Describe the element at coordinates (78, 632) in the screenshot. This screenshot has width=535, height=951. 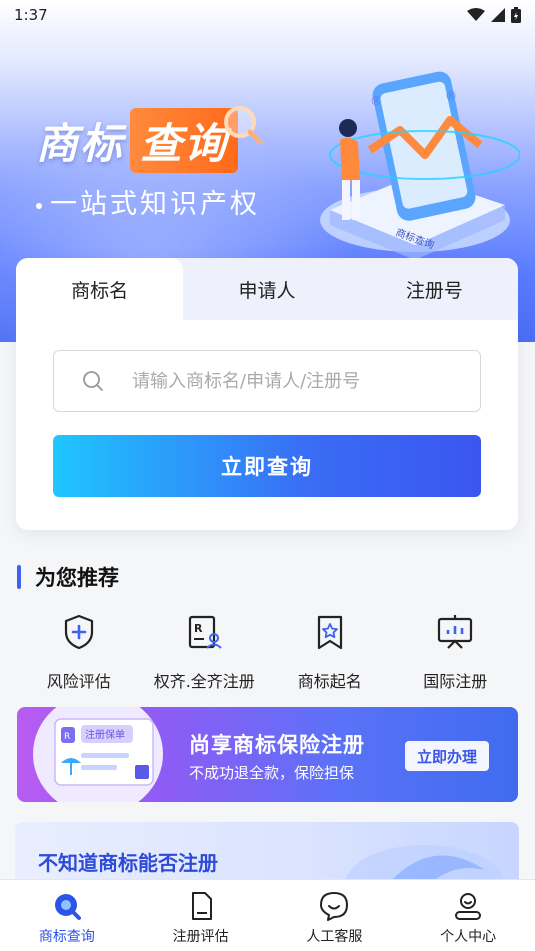
I see `shield-plus-icon` at that location.